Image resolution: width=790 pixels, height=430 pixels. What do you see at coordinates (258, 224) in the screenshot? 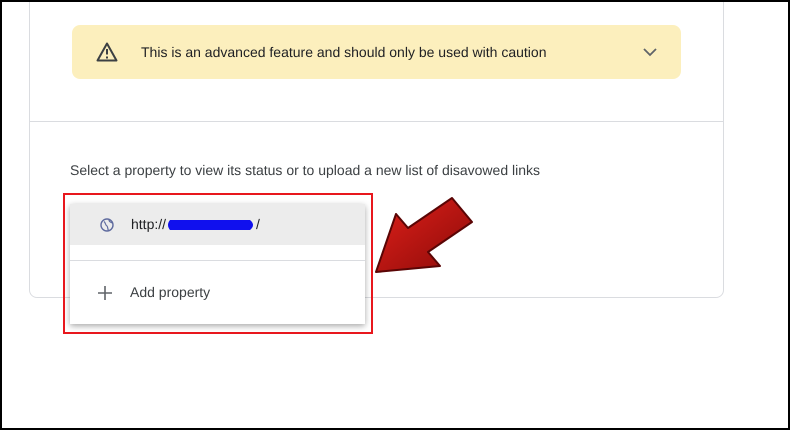
I see `url-text: /` at bounding box center [258, 224].